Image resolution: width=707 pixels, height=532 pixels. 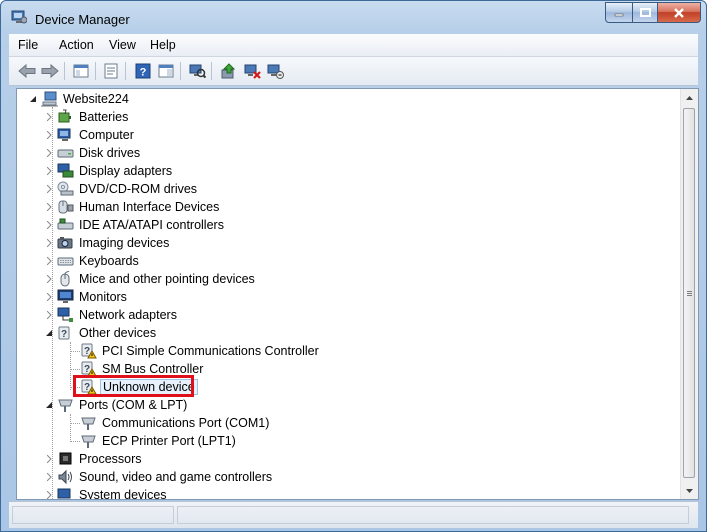 I want to click on tree-item-ecp-printer-port: ECP Printer Port (LPT1), so click(x=159, y=441).